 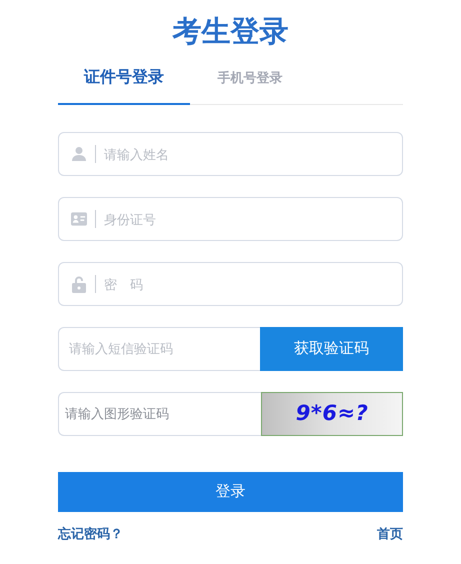 I want to click on text-field: 身份证号, so click(x=230, y=219).